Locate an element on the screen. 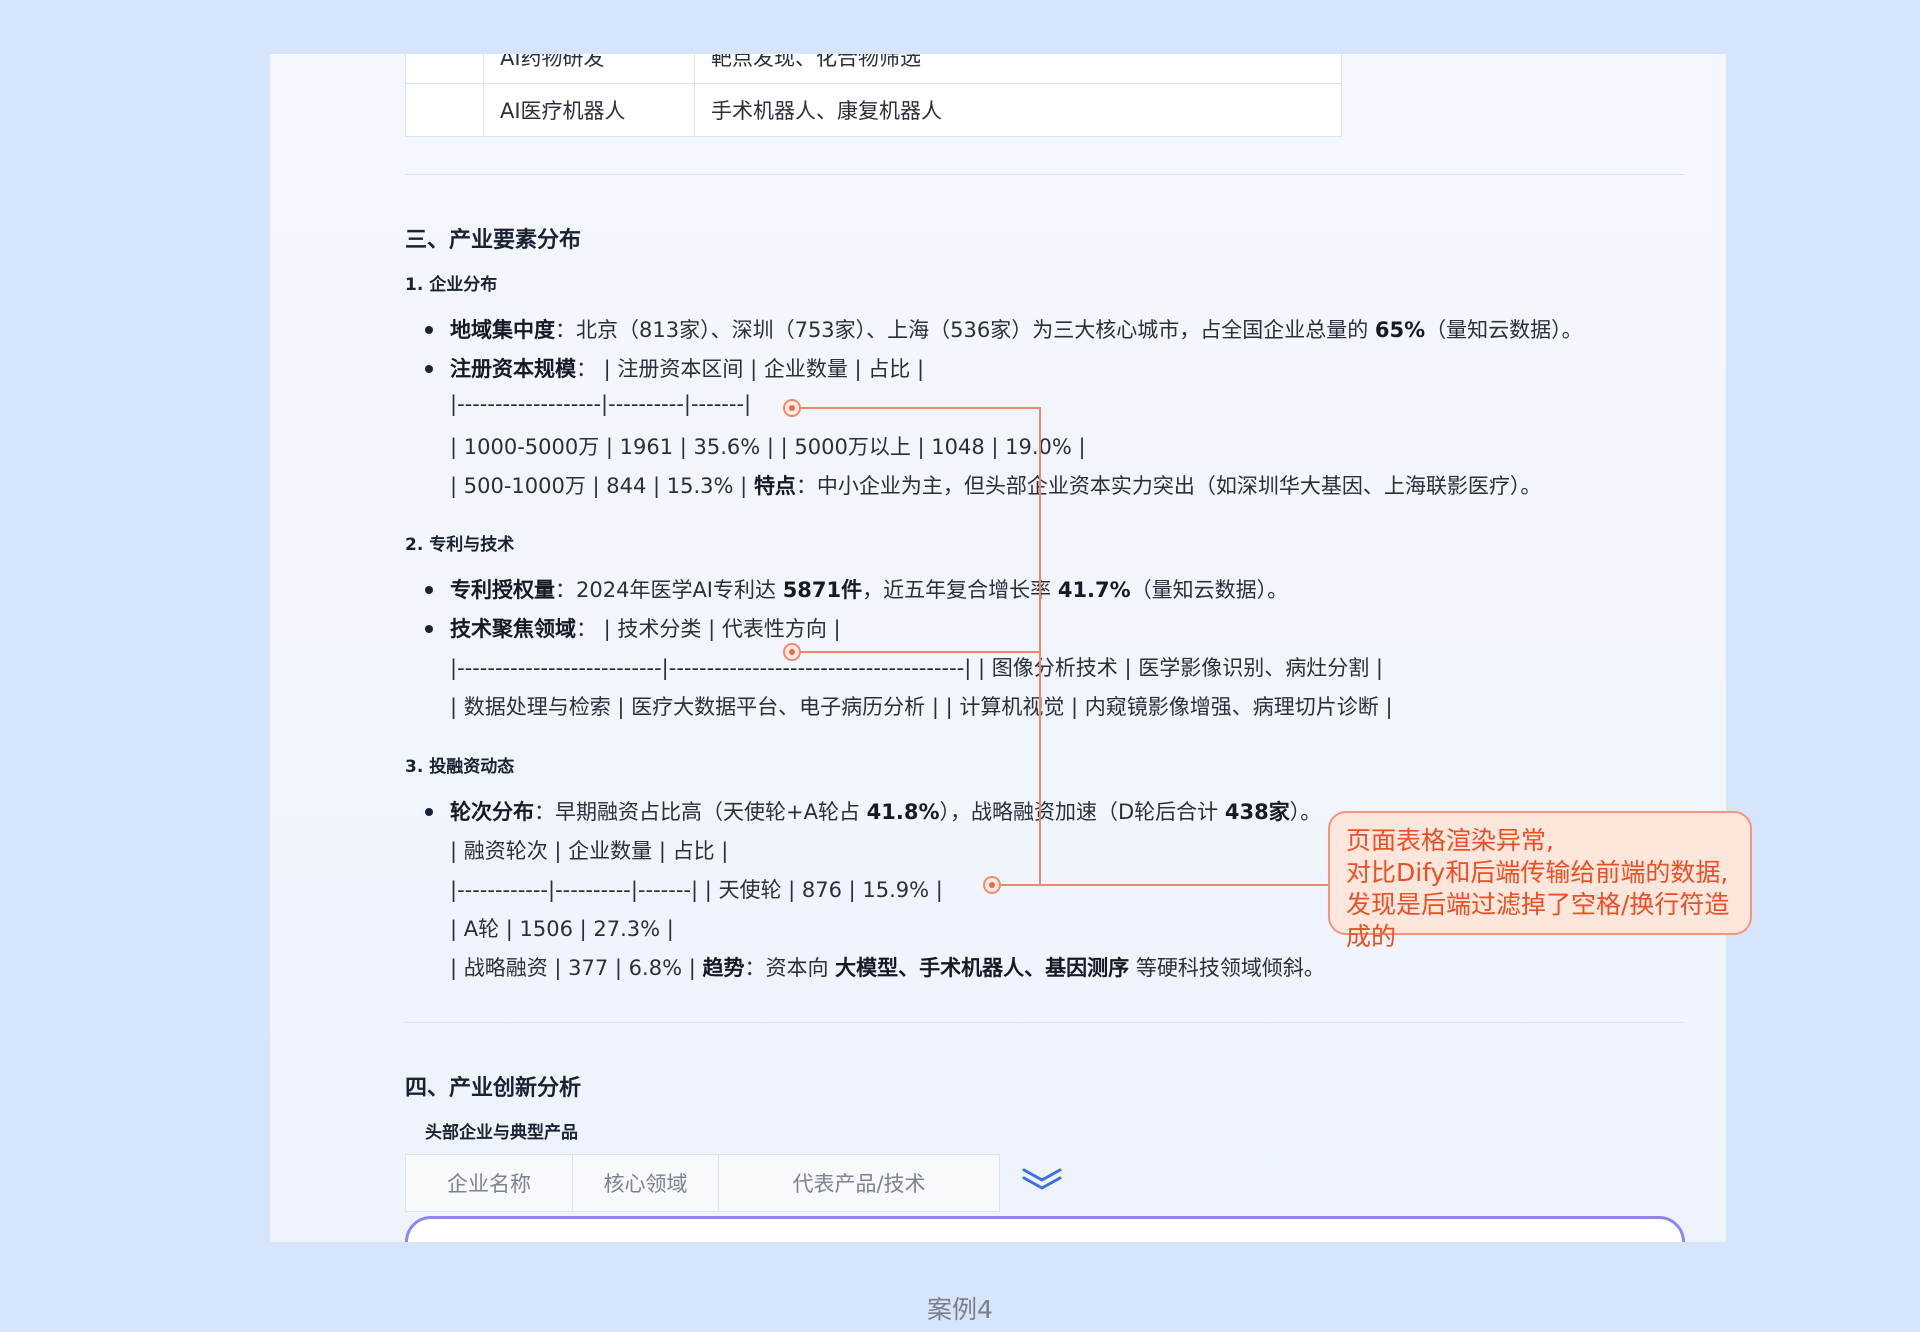  table-header-row: 企业名称 核心领域 代表产品/技术 is located at coordinates (702, 1183).